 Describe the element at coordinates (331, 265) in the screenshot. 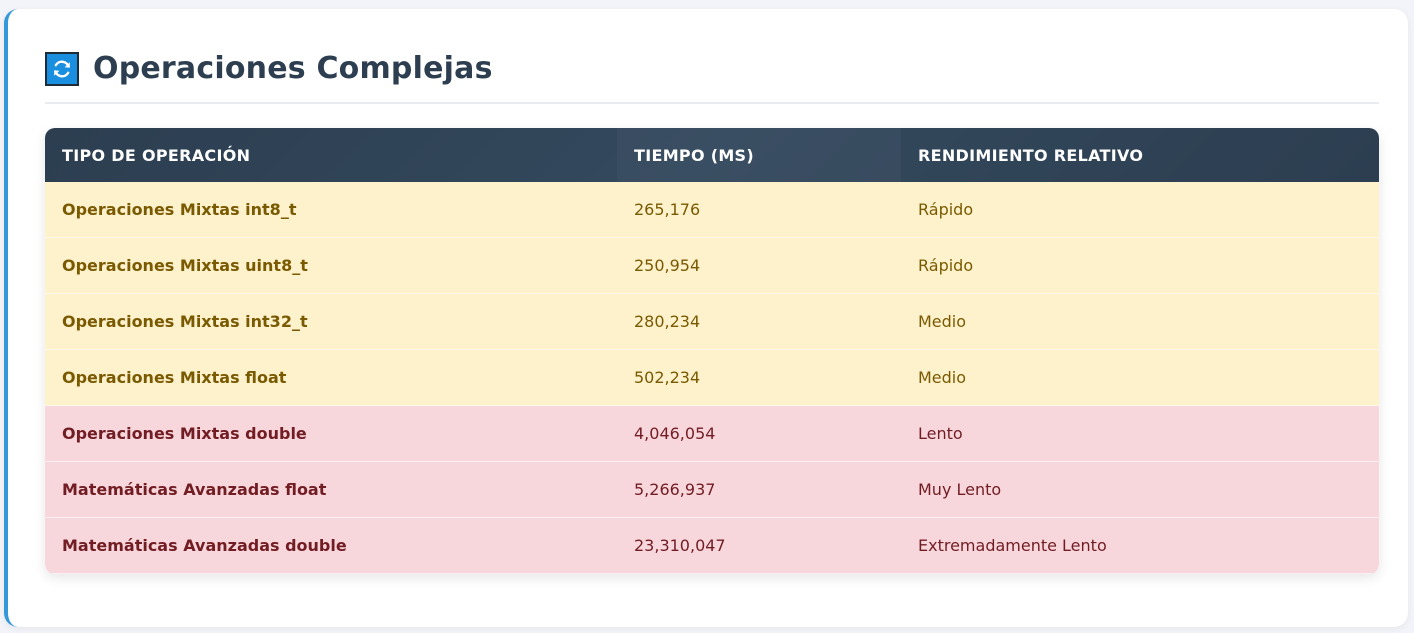

I see `operation-name-cell: Operaciones Mixtas uint8_t` at that location.